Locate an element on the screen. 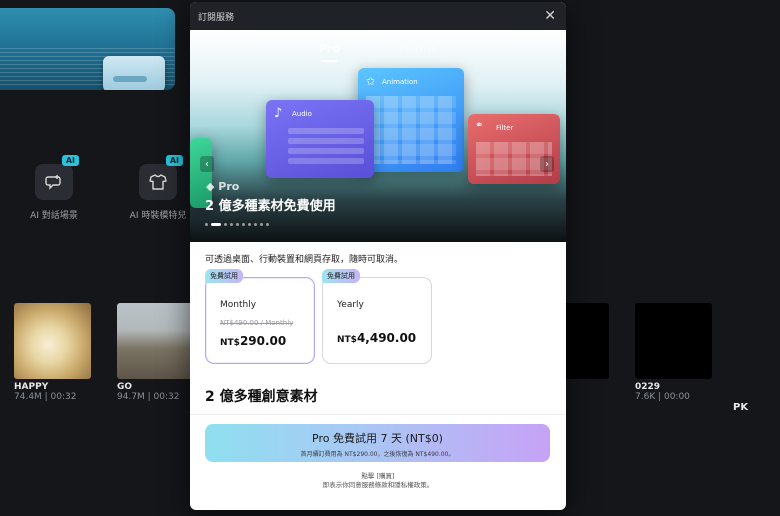  banner-preview-card is located at coordinates (134, 73).